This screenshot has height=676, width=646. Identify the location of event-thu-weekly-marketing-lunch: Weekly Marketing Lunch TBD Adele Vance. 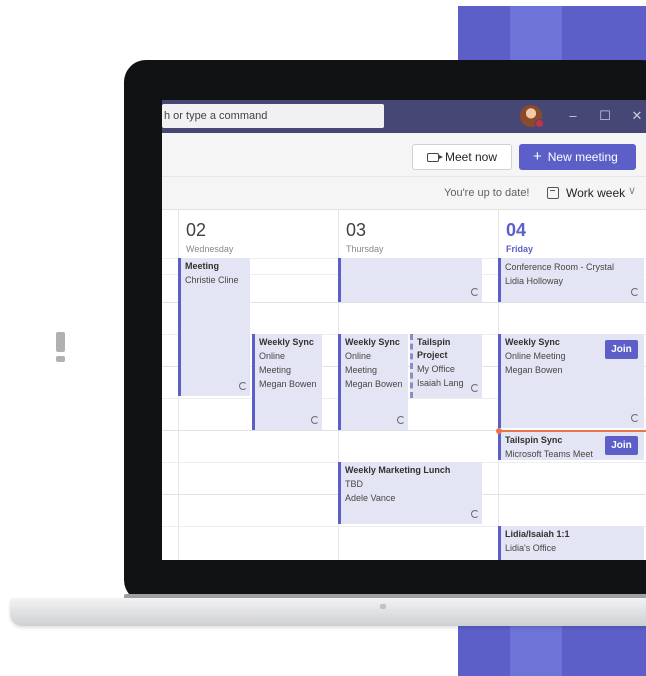
(410, 493).